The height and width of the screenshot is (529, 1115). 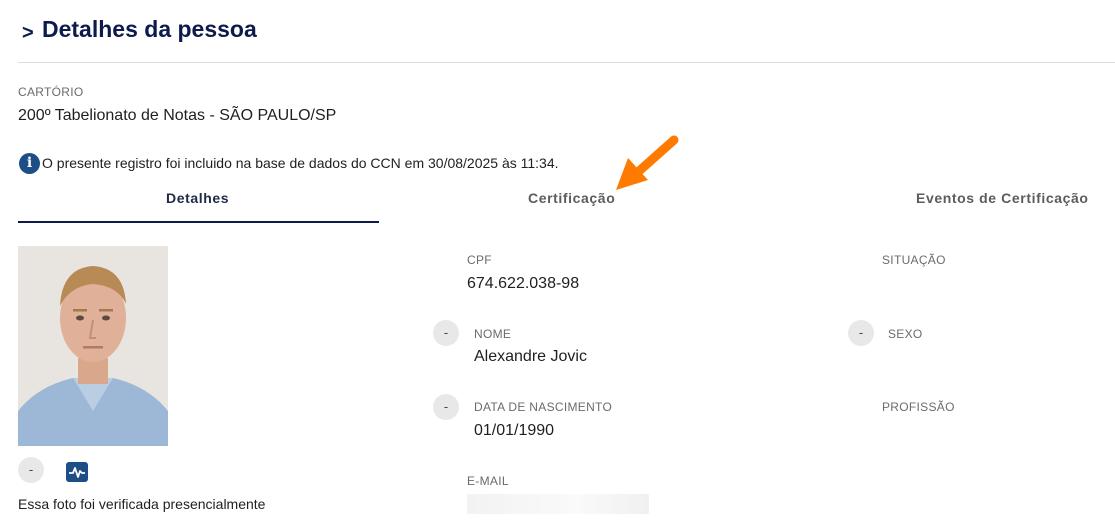 I want to click on nascimento-label: DATA DE NASCIMENTO, so click(x=543, y=407).